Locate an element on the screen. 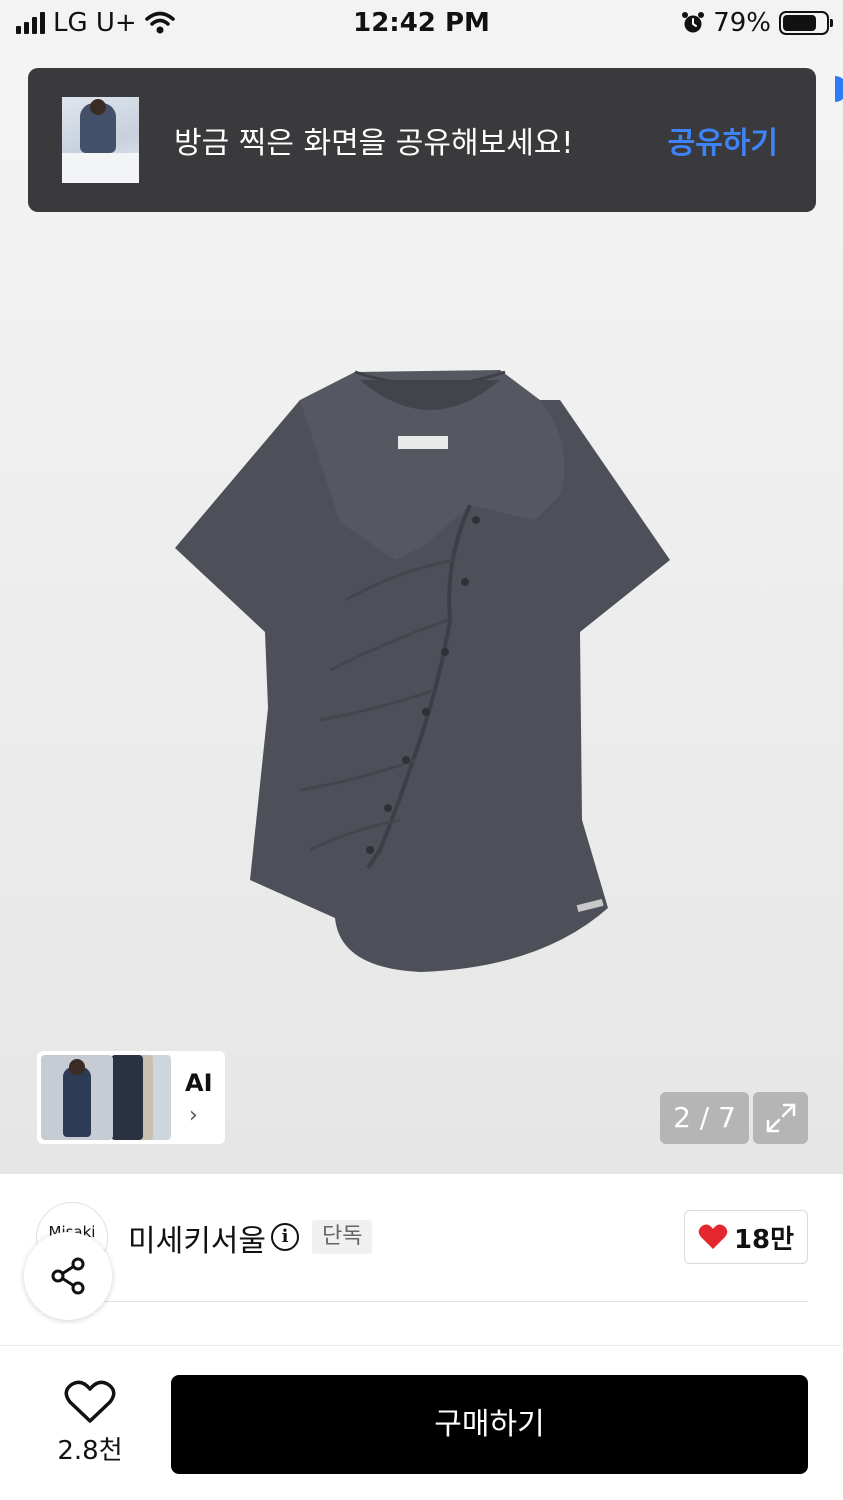 Image resolution: width=843 pixels, height=1500 pixels. battery-percent: 79% is located at coordinates (742, 23).